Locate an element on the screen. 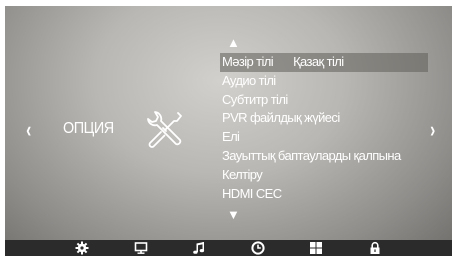 The image size is (457, 262). menu-item-value: Қазақ тілі is located at coordinates (318, 61).